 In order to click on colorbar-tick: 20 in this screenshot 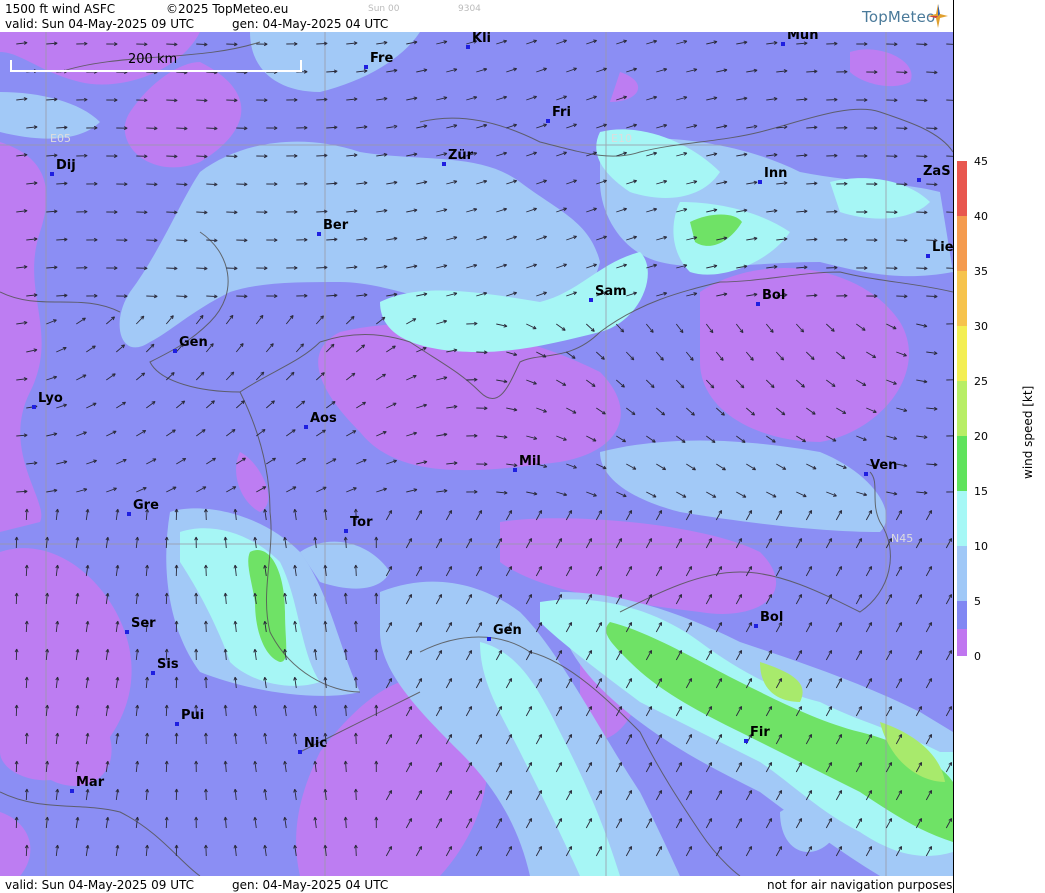, I will do `click(981, 436)`.